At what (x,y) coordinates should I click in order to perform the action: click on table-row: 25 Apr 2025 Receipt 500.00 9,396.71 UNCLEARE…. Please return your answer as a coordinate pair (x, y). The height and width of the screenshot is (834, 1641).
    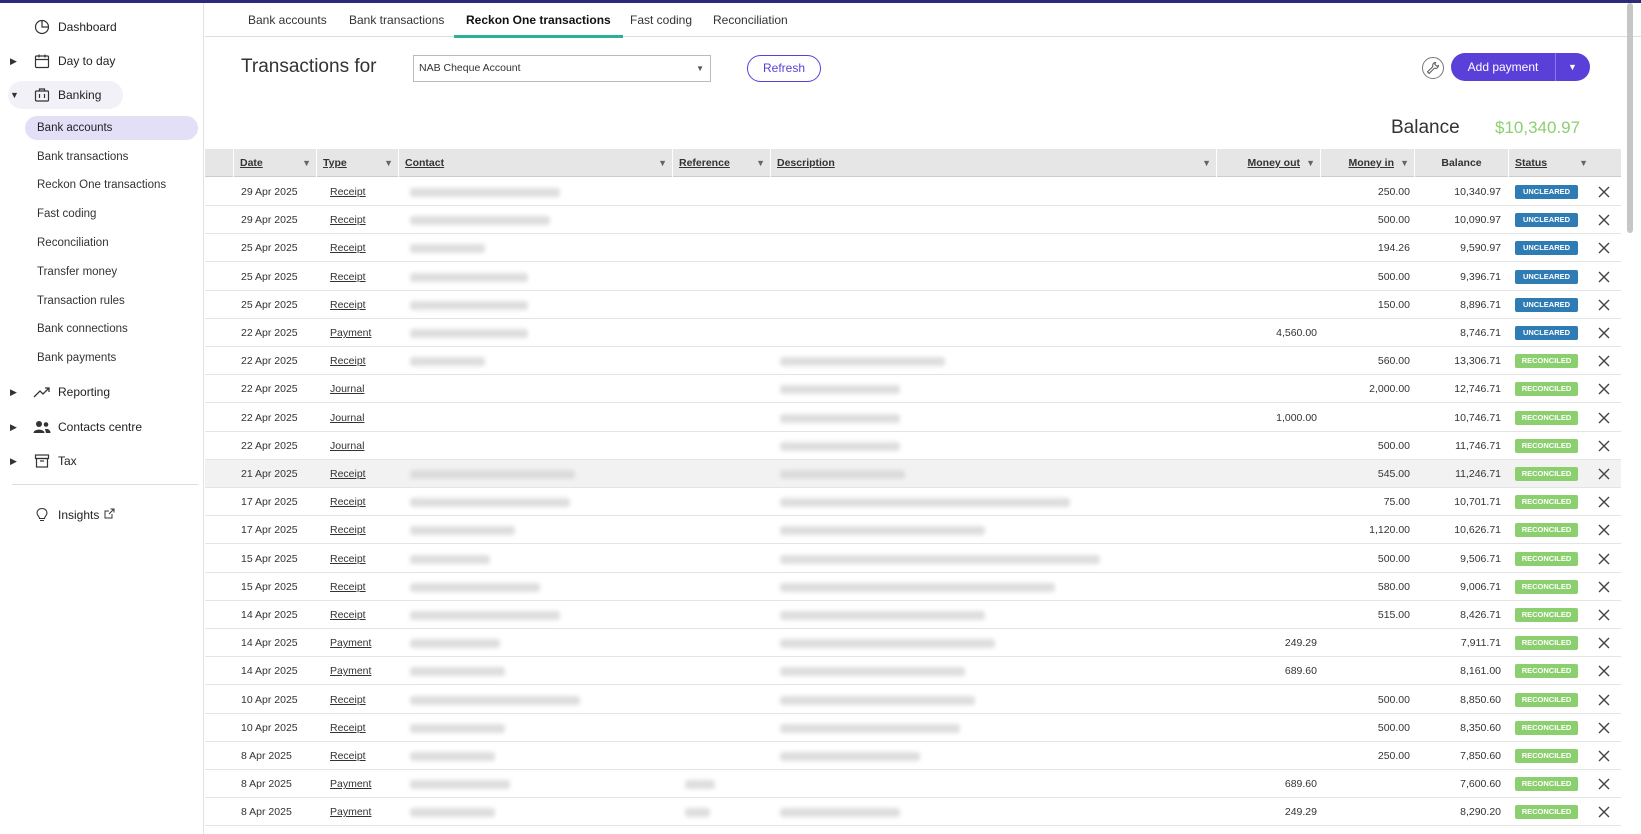
    Looking at the image, I should click on (913, 277).